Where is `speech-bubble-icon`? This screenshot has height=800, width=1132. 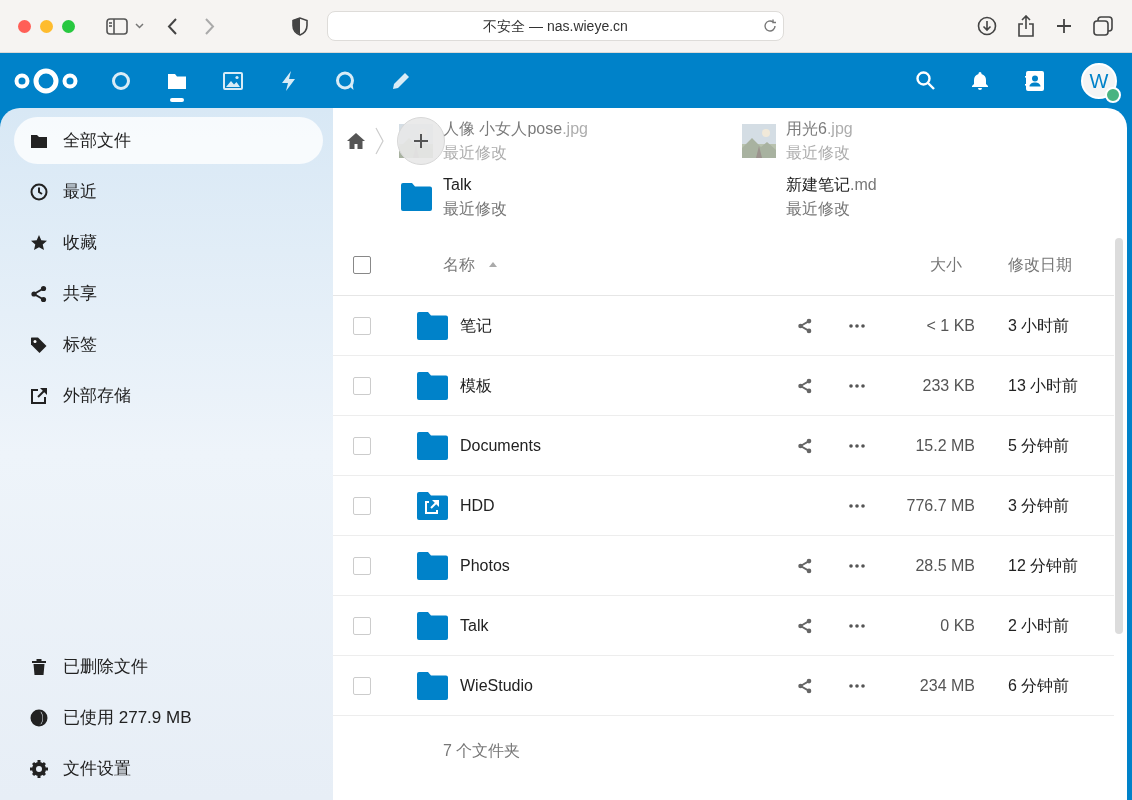 speech-bubble-icon is located at coordinates (345, 80).